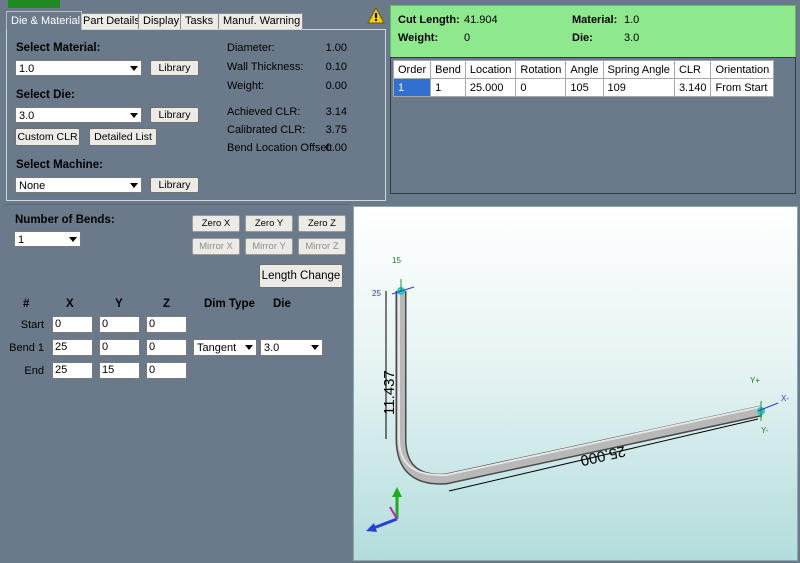 This screenshot has height=563, width=800. What do you see at coordinates (595, 20) in the screenshot?
I see `summary-material-label: Material:` at bounding box center [595, 20].